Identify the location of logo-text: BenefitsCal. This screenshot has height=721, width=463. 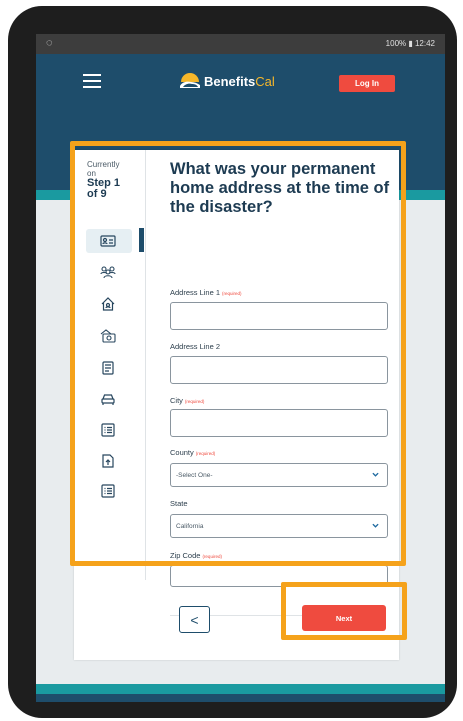
(239, 81).